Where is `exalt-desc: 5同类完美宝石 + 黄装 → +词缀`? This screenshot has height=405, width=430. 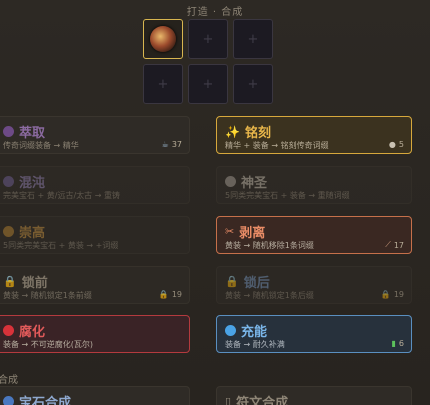
exalt-desc: 5同类完美宝石 + 黄装 → +词缀 is located at coordinates (61, 245).